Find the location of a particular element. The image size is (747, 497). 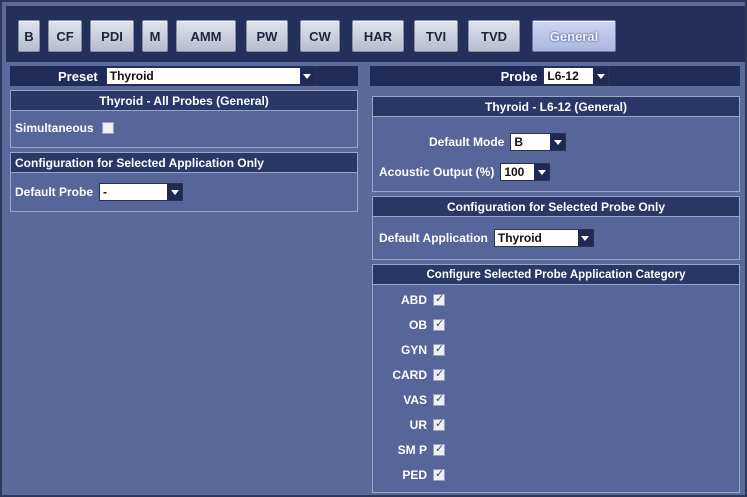

category-label: CARD is located at coordinates (409, 375).